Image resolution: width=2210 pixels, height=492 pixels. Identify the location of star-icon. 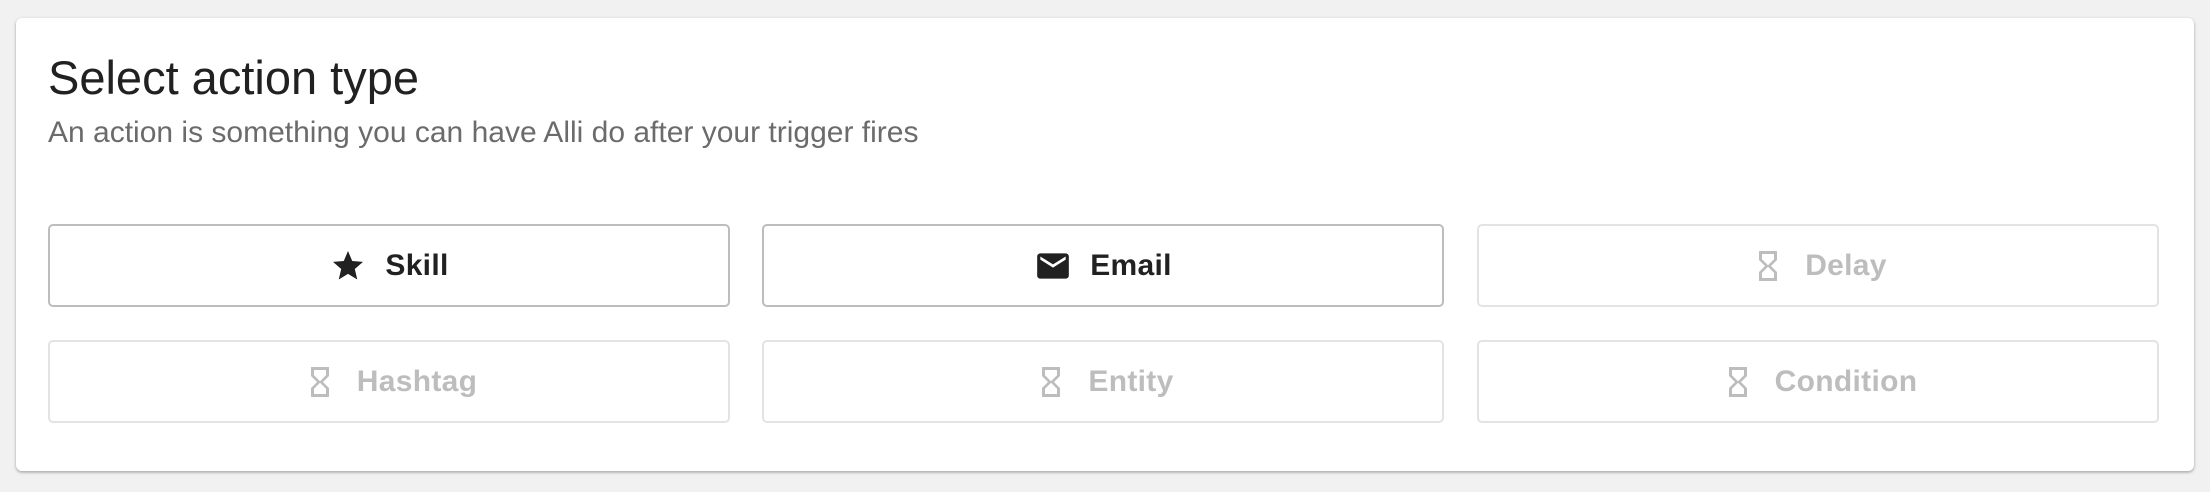
(348, 266).